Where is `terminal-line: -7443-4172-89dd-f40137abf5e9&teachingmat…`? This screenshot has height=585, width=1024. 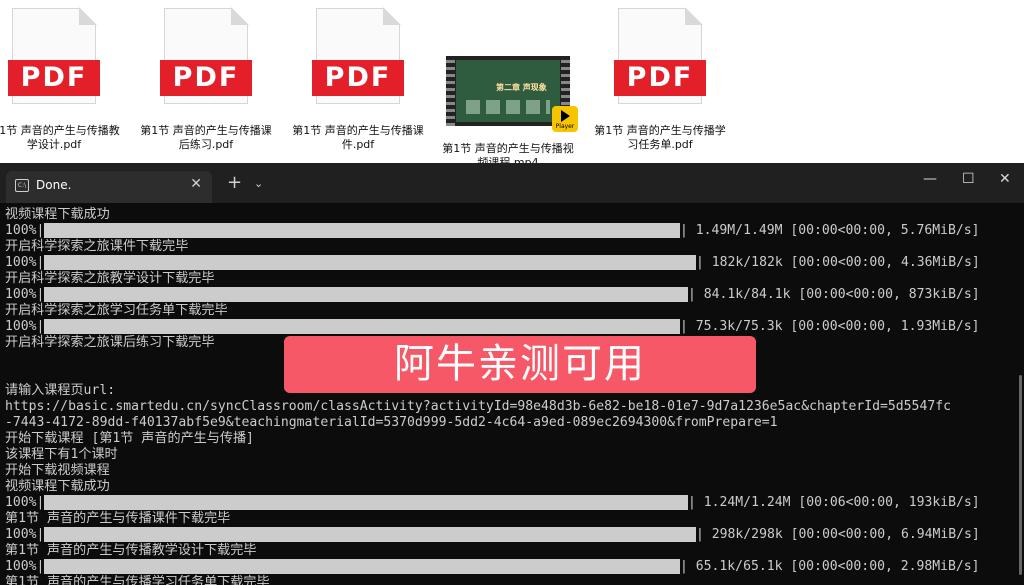
terminal-line: -7443-4172-89dd-f40137abf5e9&teachingmat… is located at coordinates (391, 422).